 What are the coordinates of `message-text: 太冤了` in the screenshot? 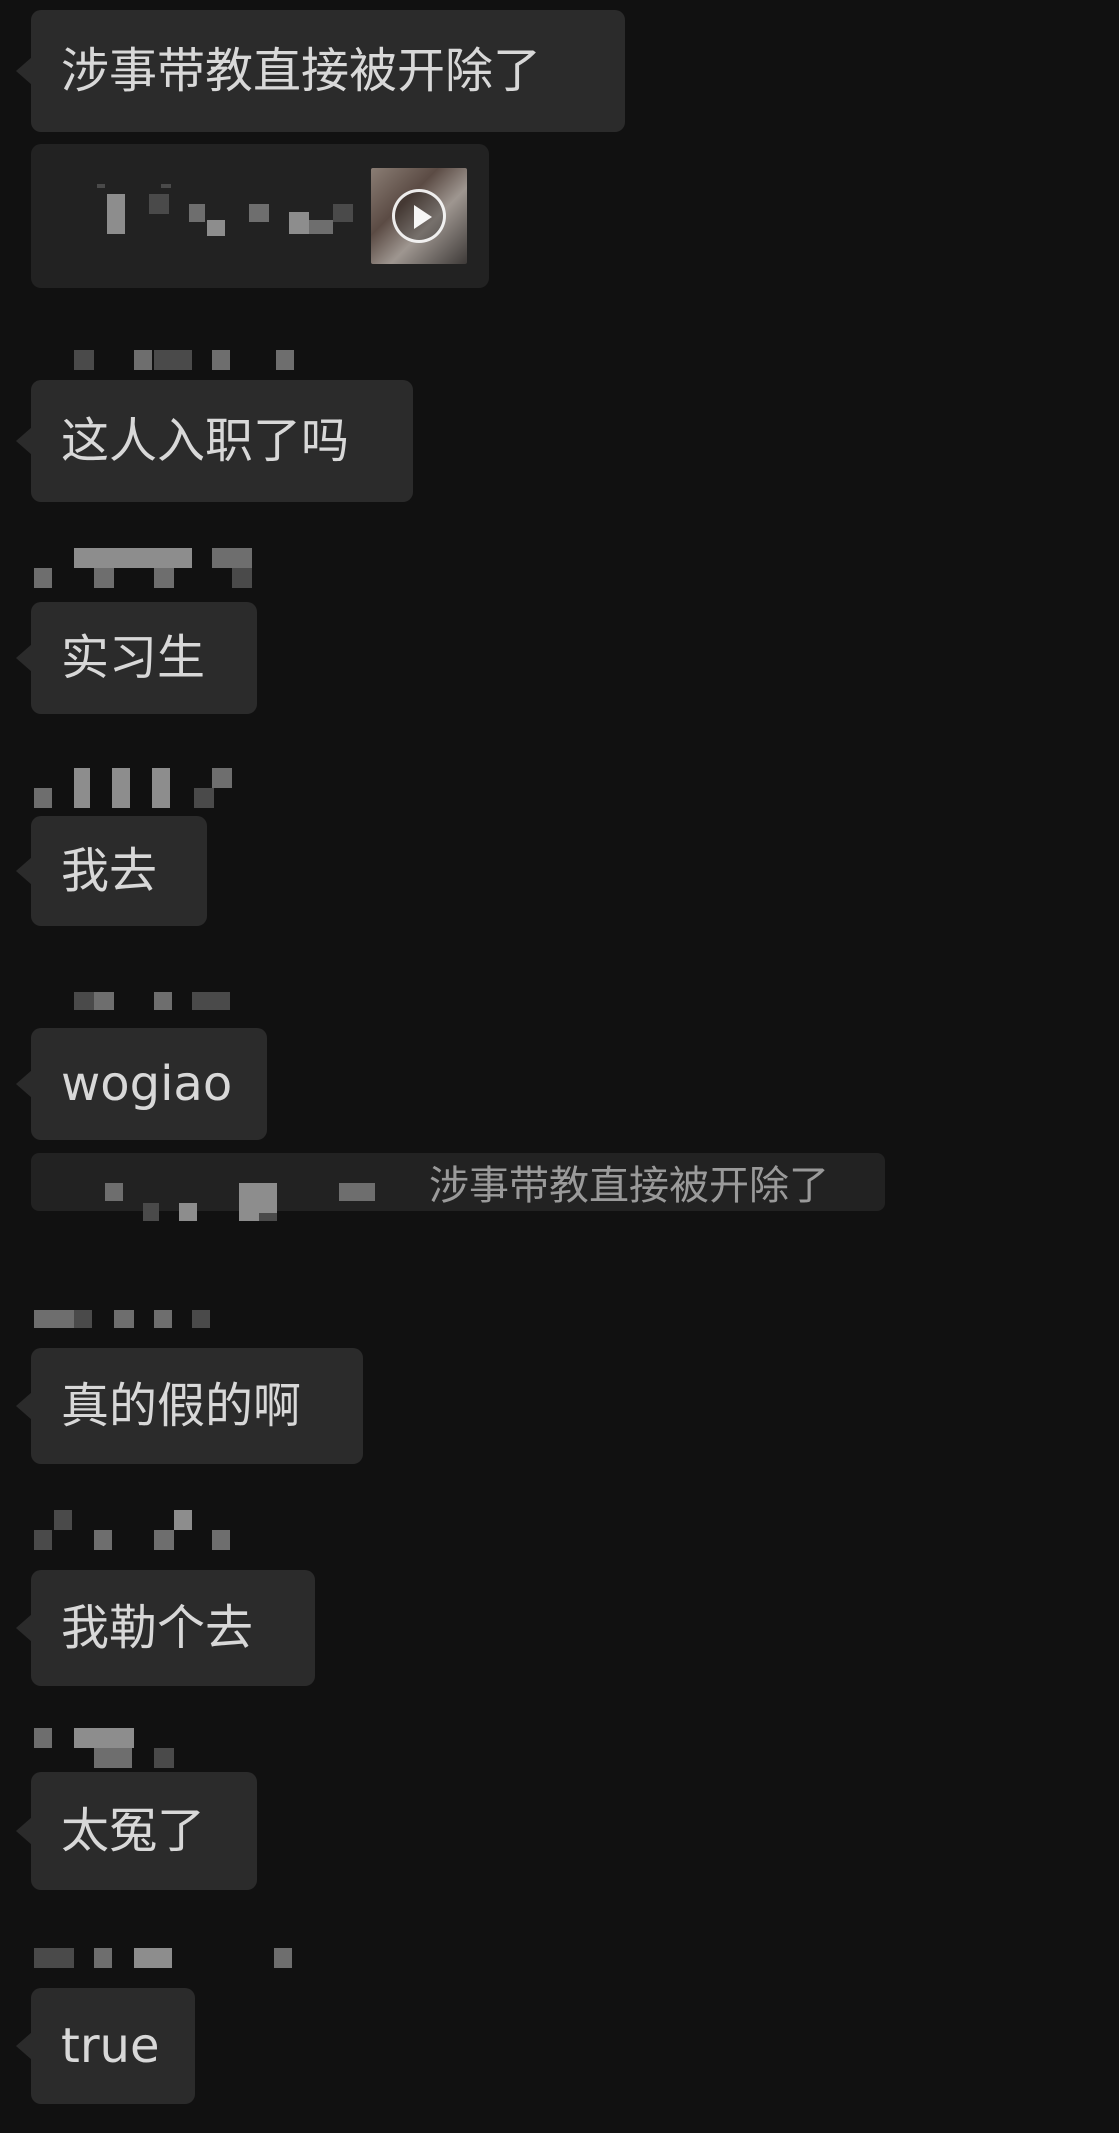 It's located at (133, 1831).